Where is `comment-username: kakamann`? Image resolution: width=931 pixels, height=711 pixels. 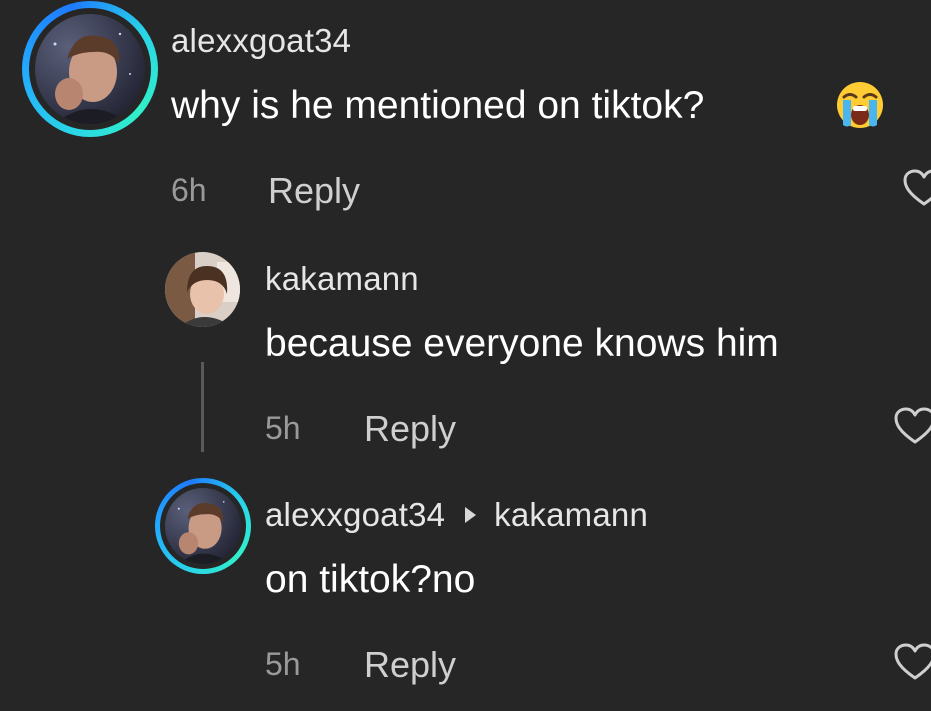 comment-username: kakamann is located at coordinates (342, 279).